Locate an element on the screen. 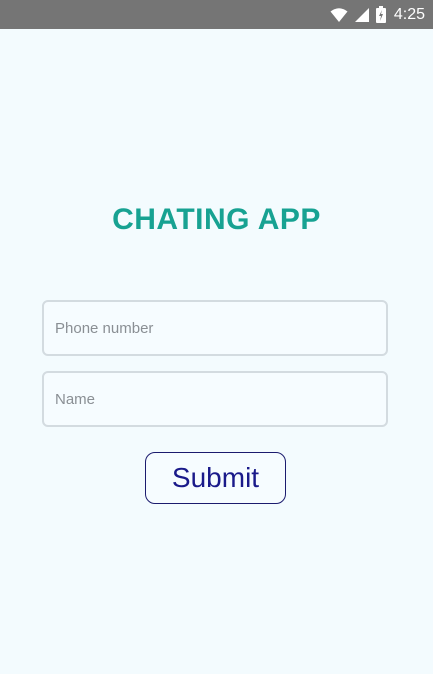 Image resolution: width=433 pixels, height=674 pixels. name-field is located at coordinates (215, 399).